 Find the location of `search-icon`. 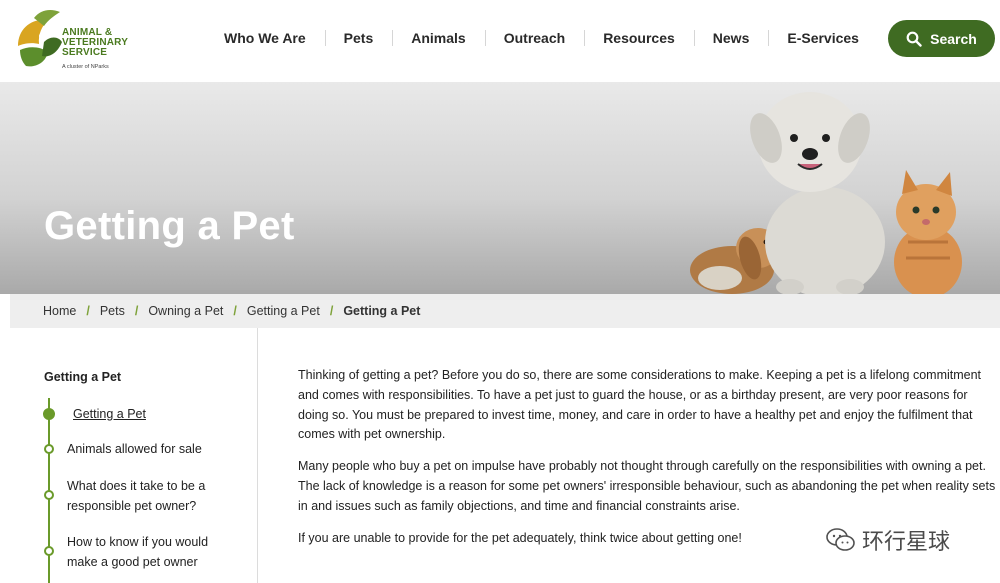

search-icon is located at coordinates (914, 39).